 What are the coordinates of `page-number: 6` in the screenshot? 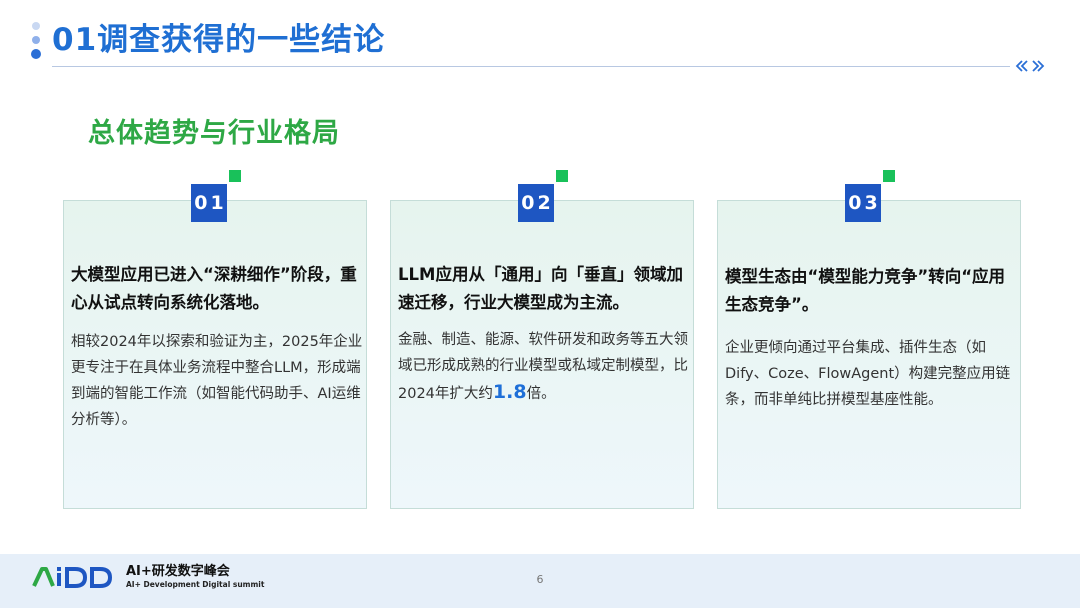 It's located at (540, 579).